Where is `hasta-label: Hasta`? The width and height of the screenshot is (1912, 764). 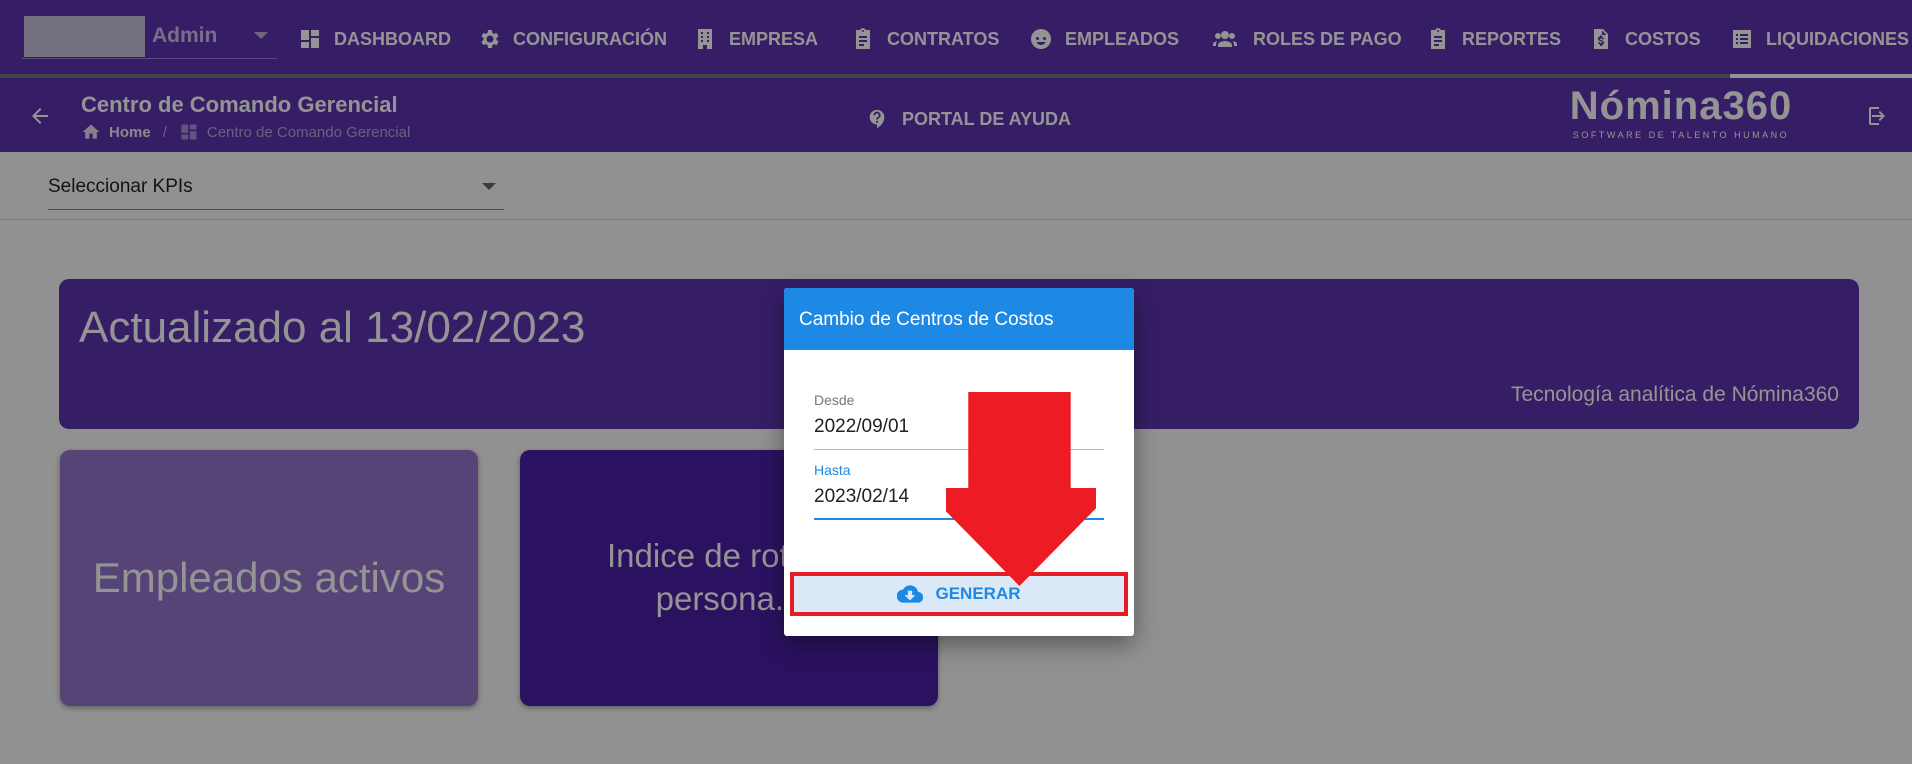
hasta-label: Hasta is located at coordinates (832, 470).